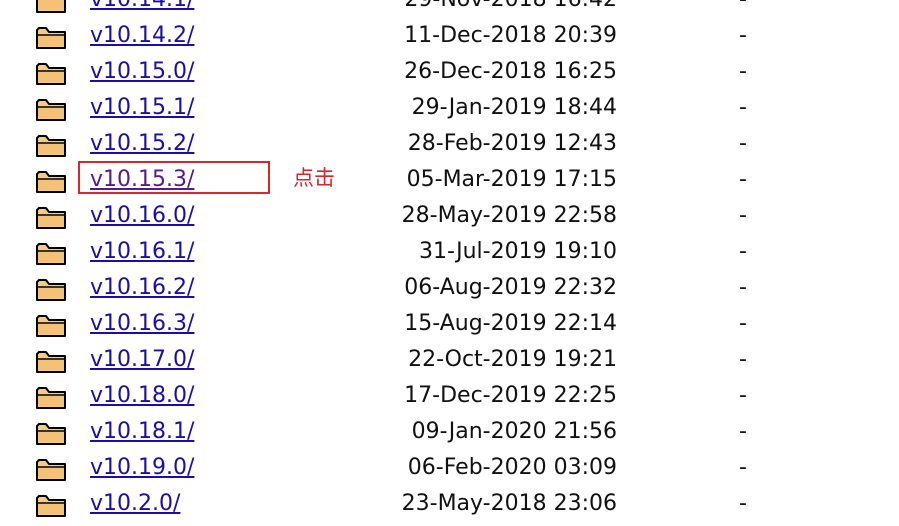  What do you see at coordinates (510, 7) in the screenshot?
I see `modified-date: 29-Nov-2018 16:42` at bounding box center [510, 7].